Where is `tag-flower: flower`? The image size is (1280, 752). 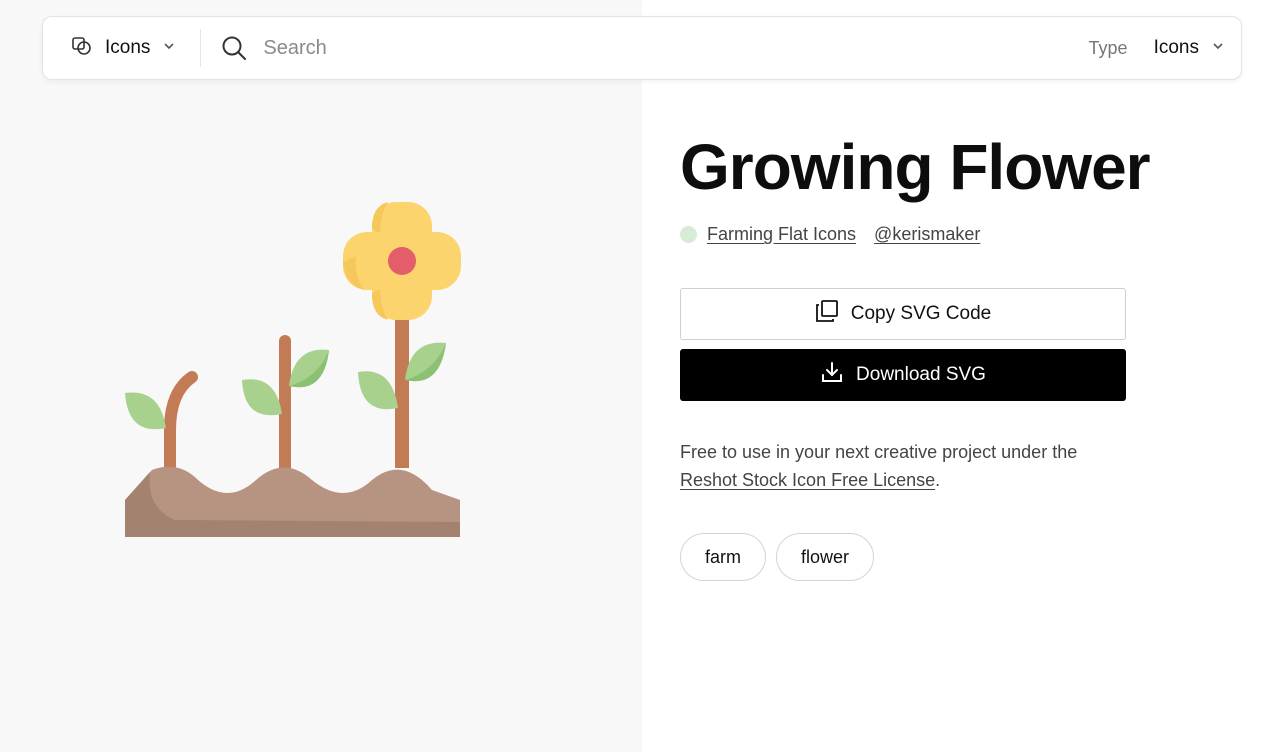 tag-flower: flower is located at coordinates (825, 557).